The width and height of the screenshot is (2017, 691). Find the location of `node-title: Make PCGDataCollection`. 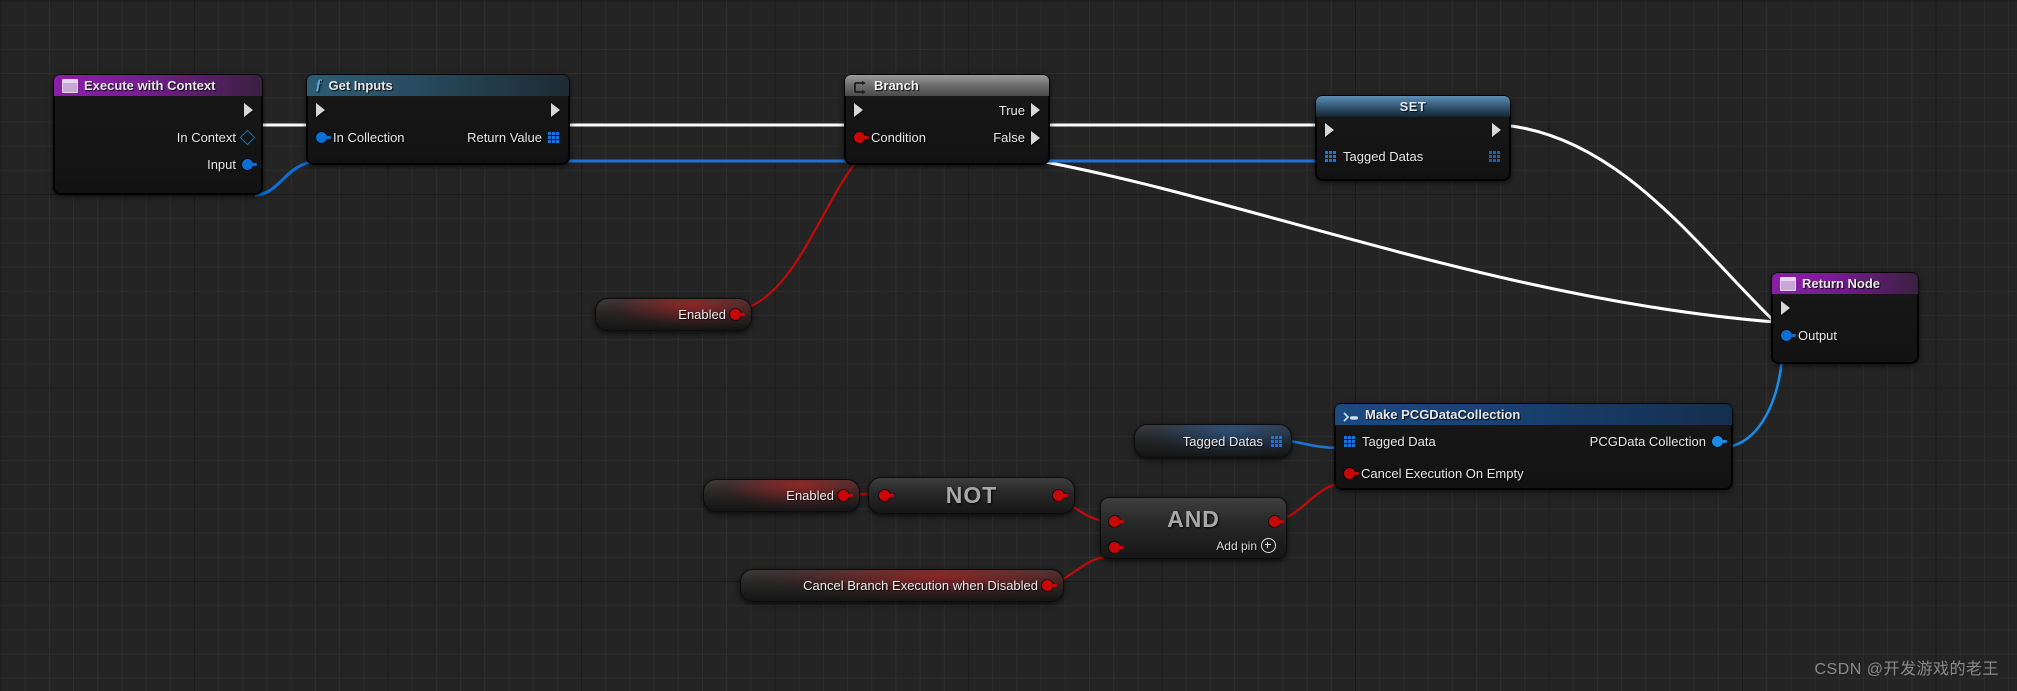

node-title: Make PCGDataCollection is located at coordinates (1443, 414).